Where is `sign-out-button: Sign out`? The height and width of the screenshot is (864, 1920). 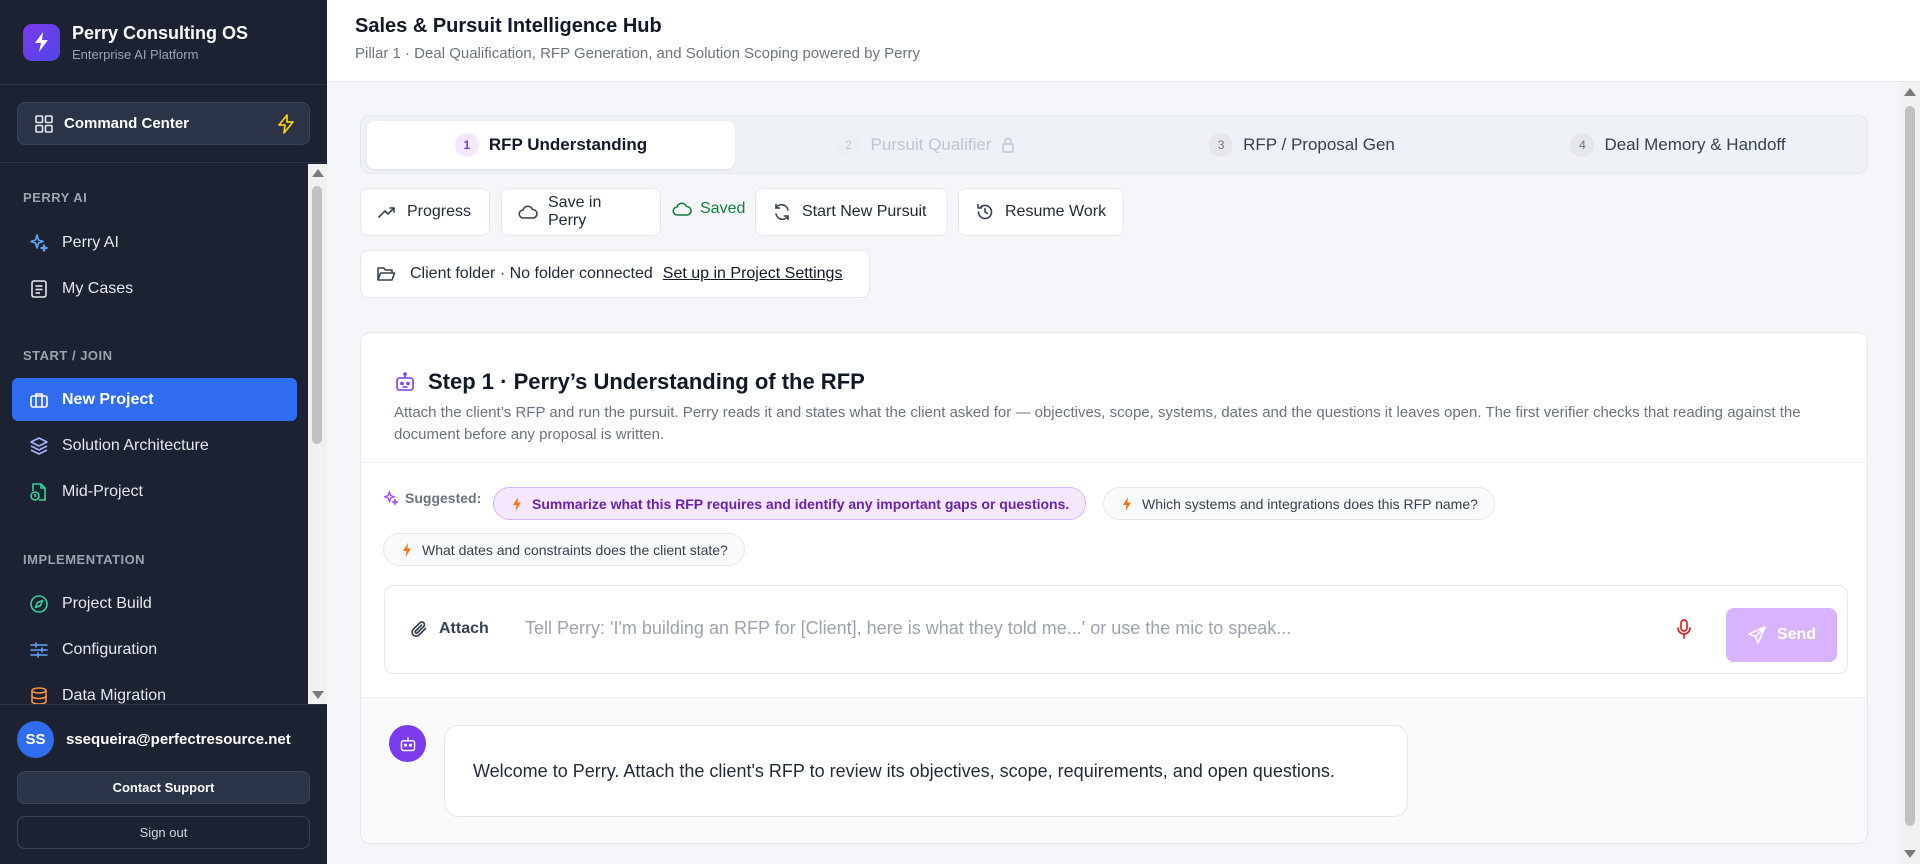
sign-out-button: Sign out is located at coordinates (163, 832).